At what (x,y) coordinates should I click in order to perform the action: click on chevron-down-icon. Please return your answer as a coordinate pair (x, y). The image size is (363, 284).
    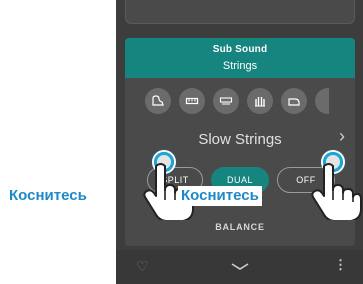
    Looking at the image, I should click on (240, 267).